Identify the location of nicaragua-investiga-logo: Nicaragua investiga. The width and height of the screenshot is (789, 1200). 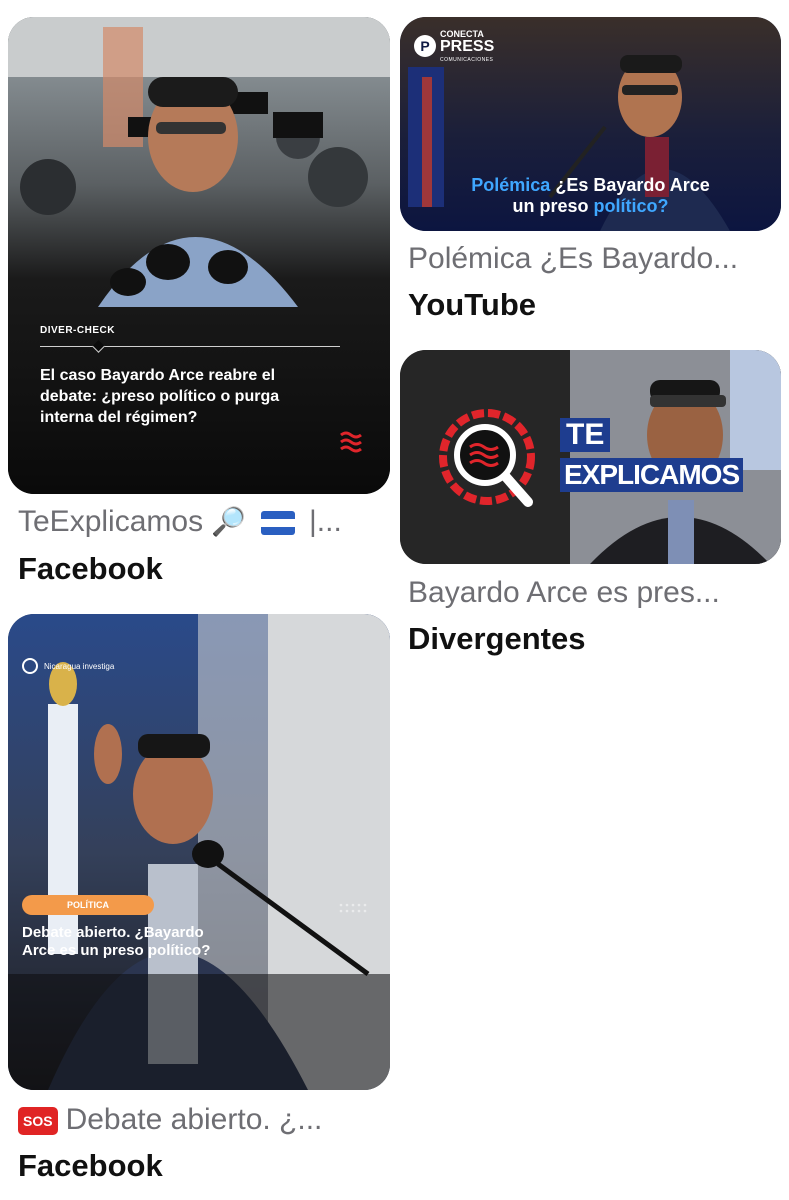
(68, 666).